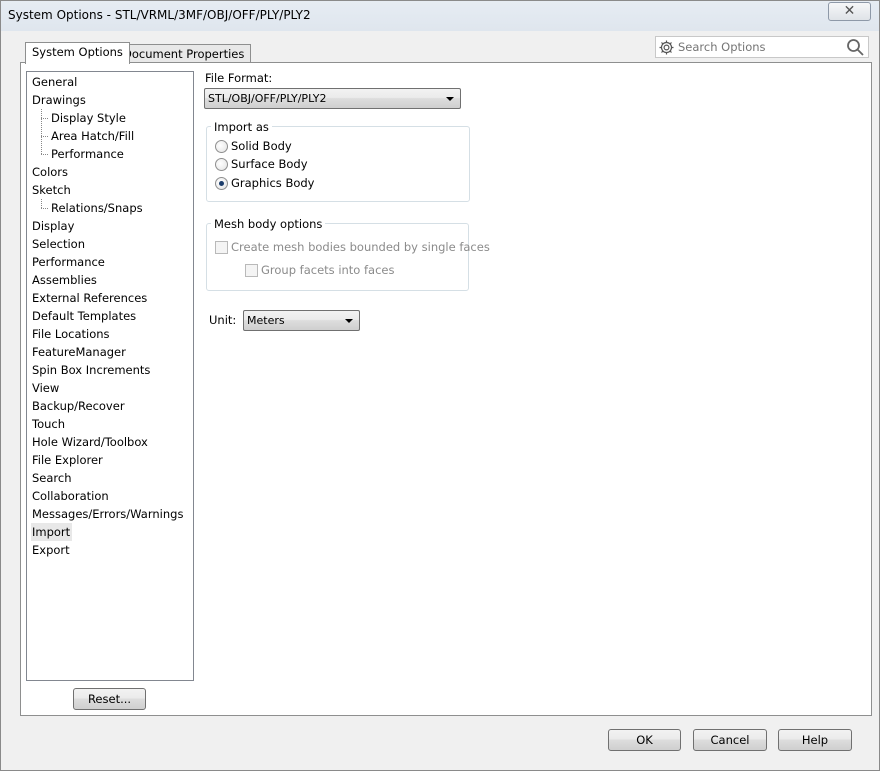  Describe the element at coordinates (855, 49) in the screenshot. I see `search-icon` at that location.